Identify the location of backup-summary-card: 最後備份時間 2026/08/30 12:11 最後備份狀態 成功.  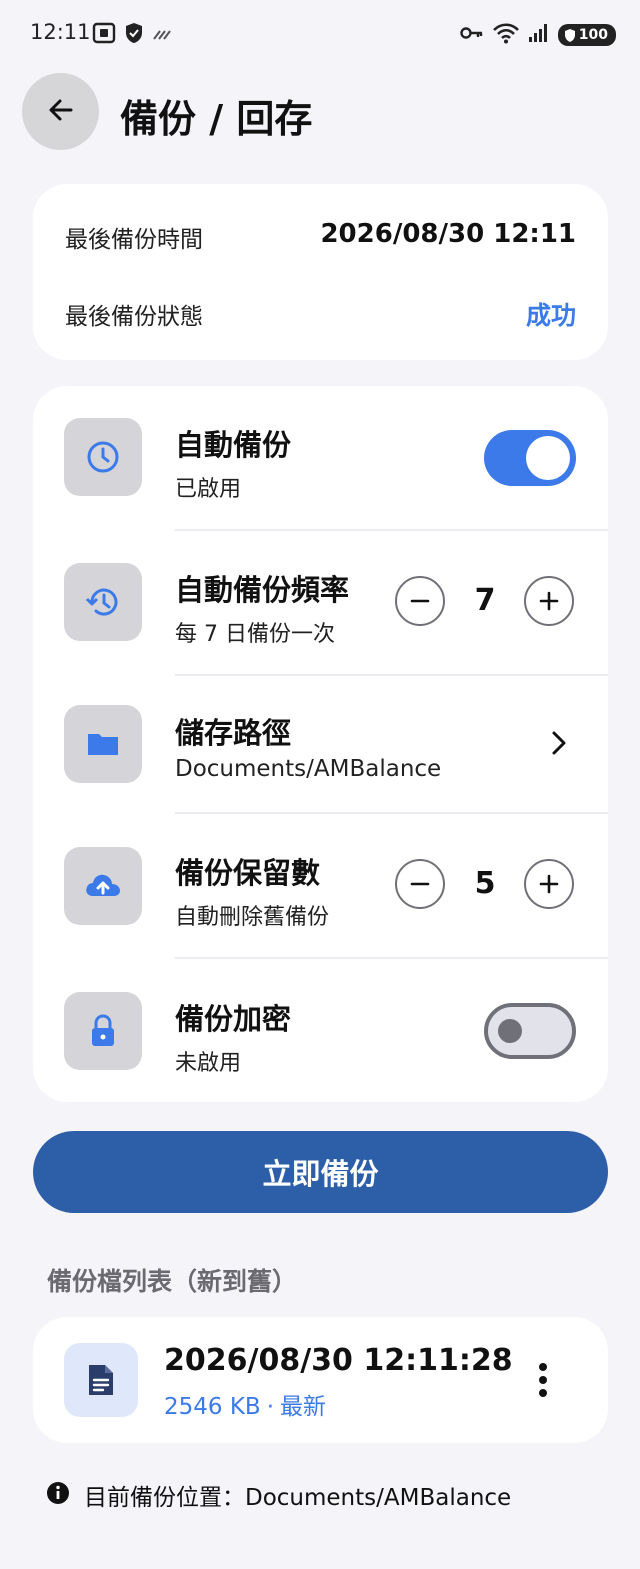
(320, 272).